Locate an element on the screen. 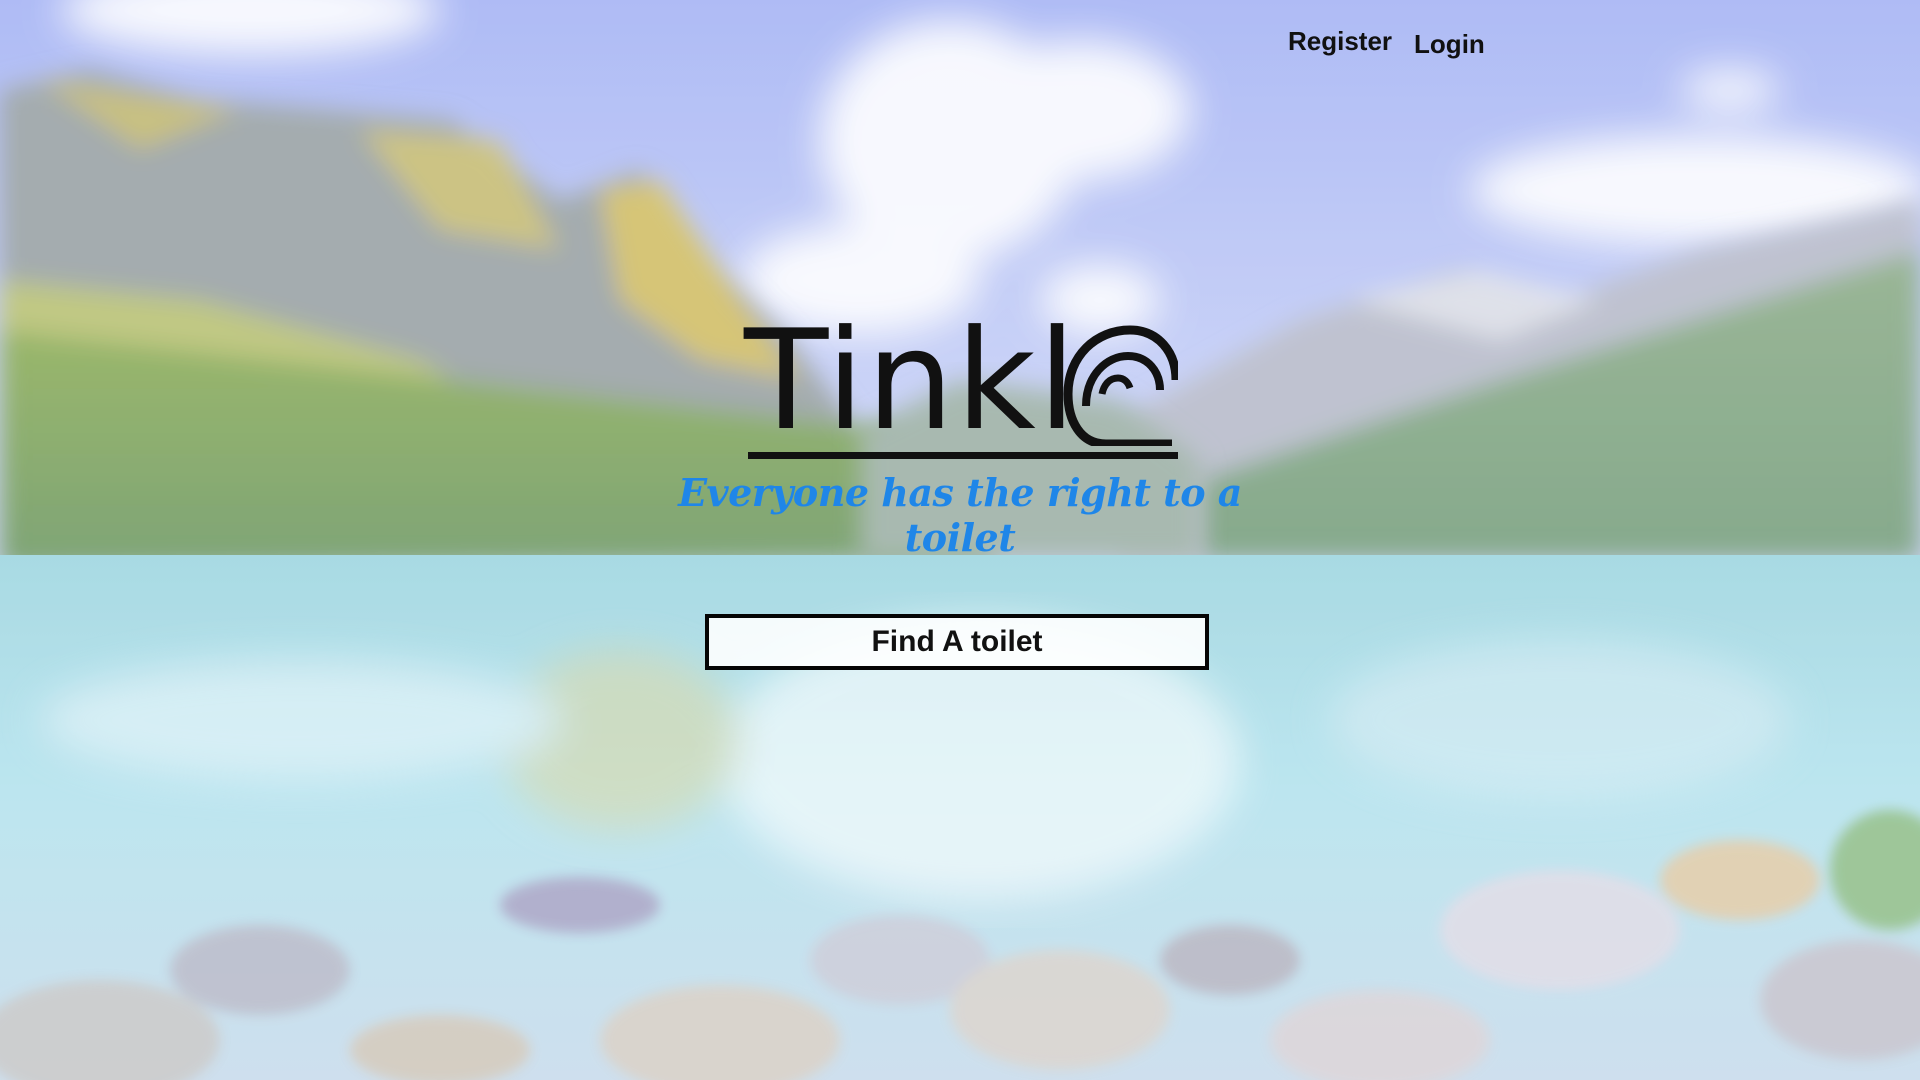  find-toilet-button: Find A toilet is located at coordinates (957, 642).